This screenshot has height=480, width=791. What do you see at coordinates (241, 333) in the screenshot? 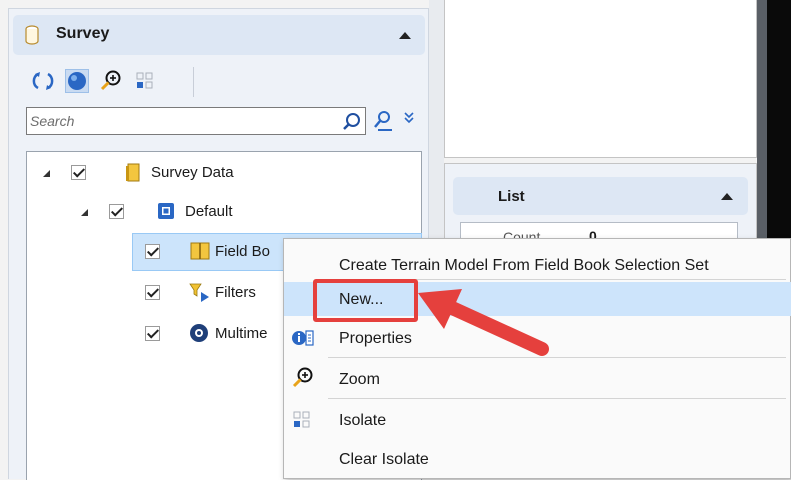
I see `tree-label: Multime` at bounding box center [241, 333].